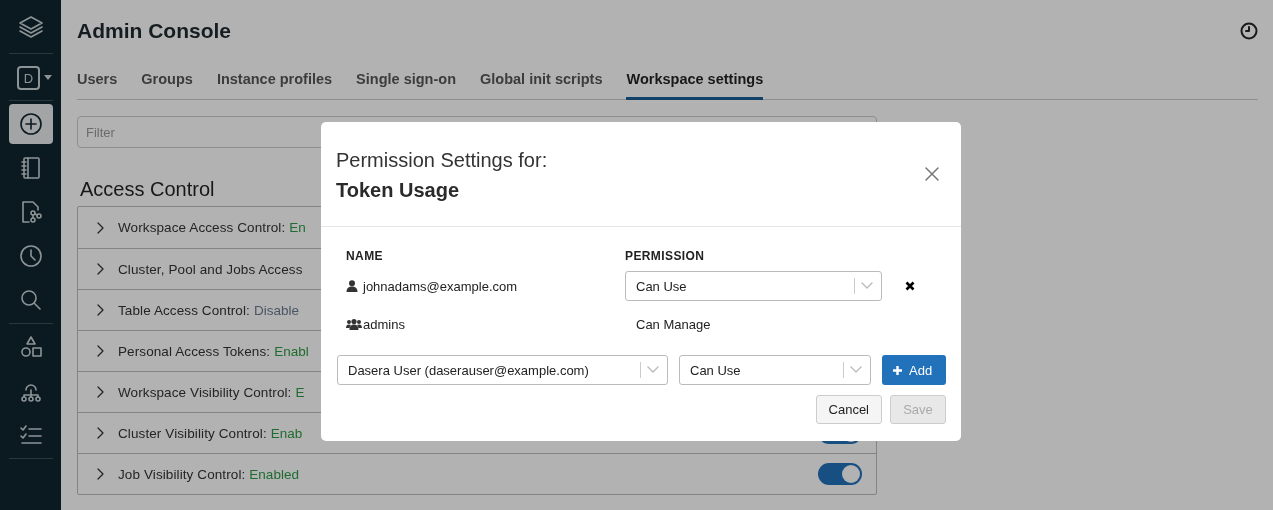 This screenshot has height=510, width=1273. Describe the element at coordinates (502, 370) in the screenshot. I see `select-field: Dasera User (daserauser@example.com)` at that location.